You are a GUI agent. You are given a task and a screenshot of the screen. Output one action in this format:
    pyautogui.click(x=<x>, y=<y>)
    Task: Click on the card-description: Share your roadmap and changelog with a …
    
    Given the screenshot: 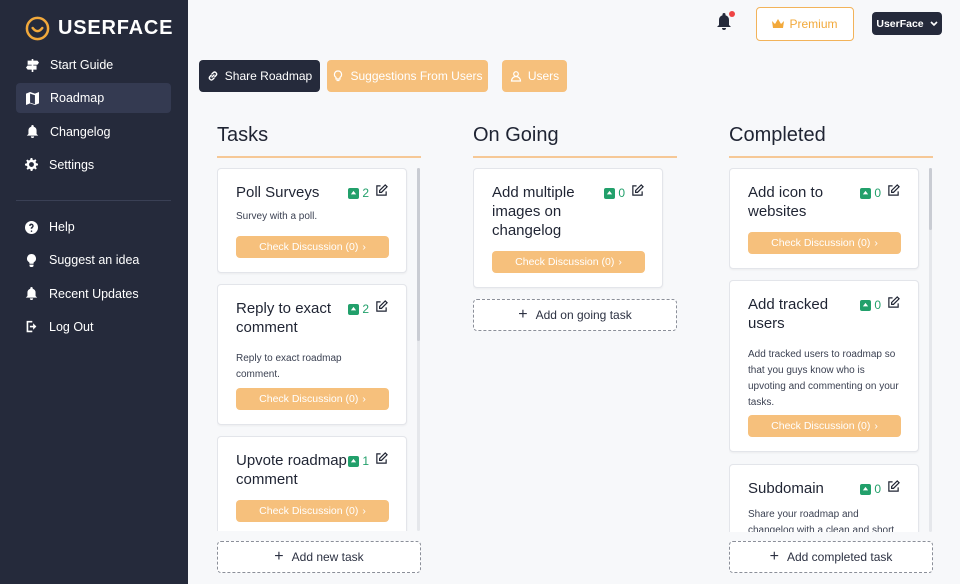 What is the action you would take?
    pyautogui.click(x=821, y=520)
    